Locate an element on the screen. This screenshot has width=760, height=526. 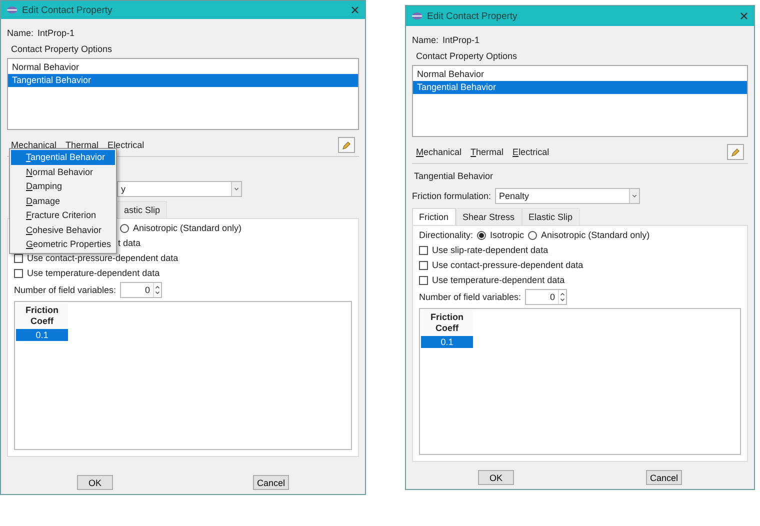
tab: Elastic Slip is located at coordinates (551, 216).